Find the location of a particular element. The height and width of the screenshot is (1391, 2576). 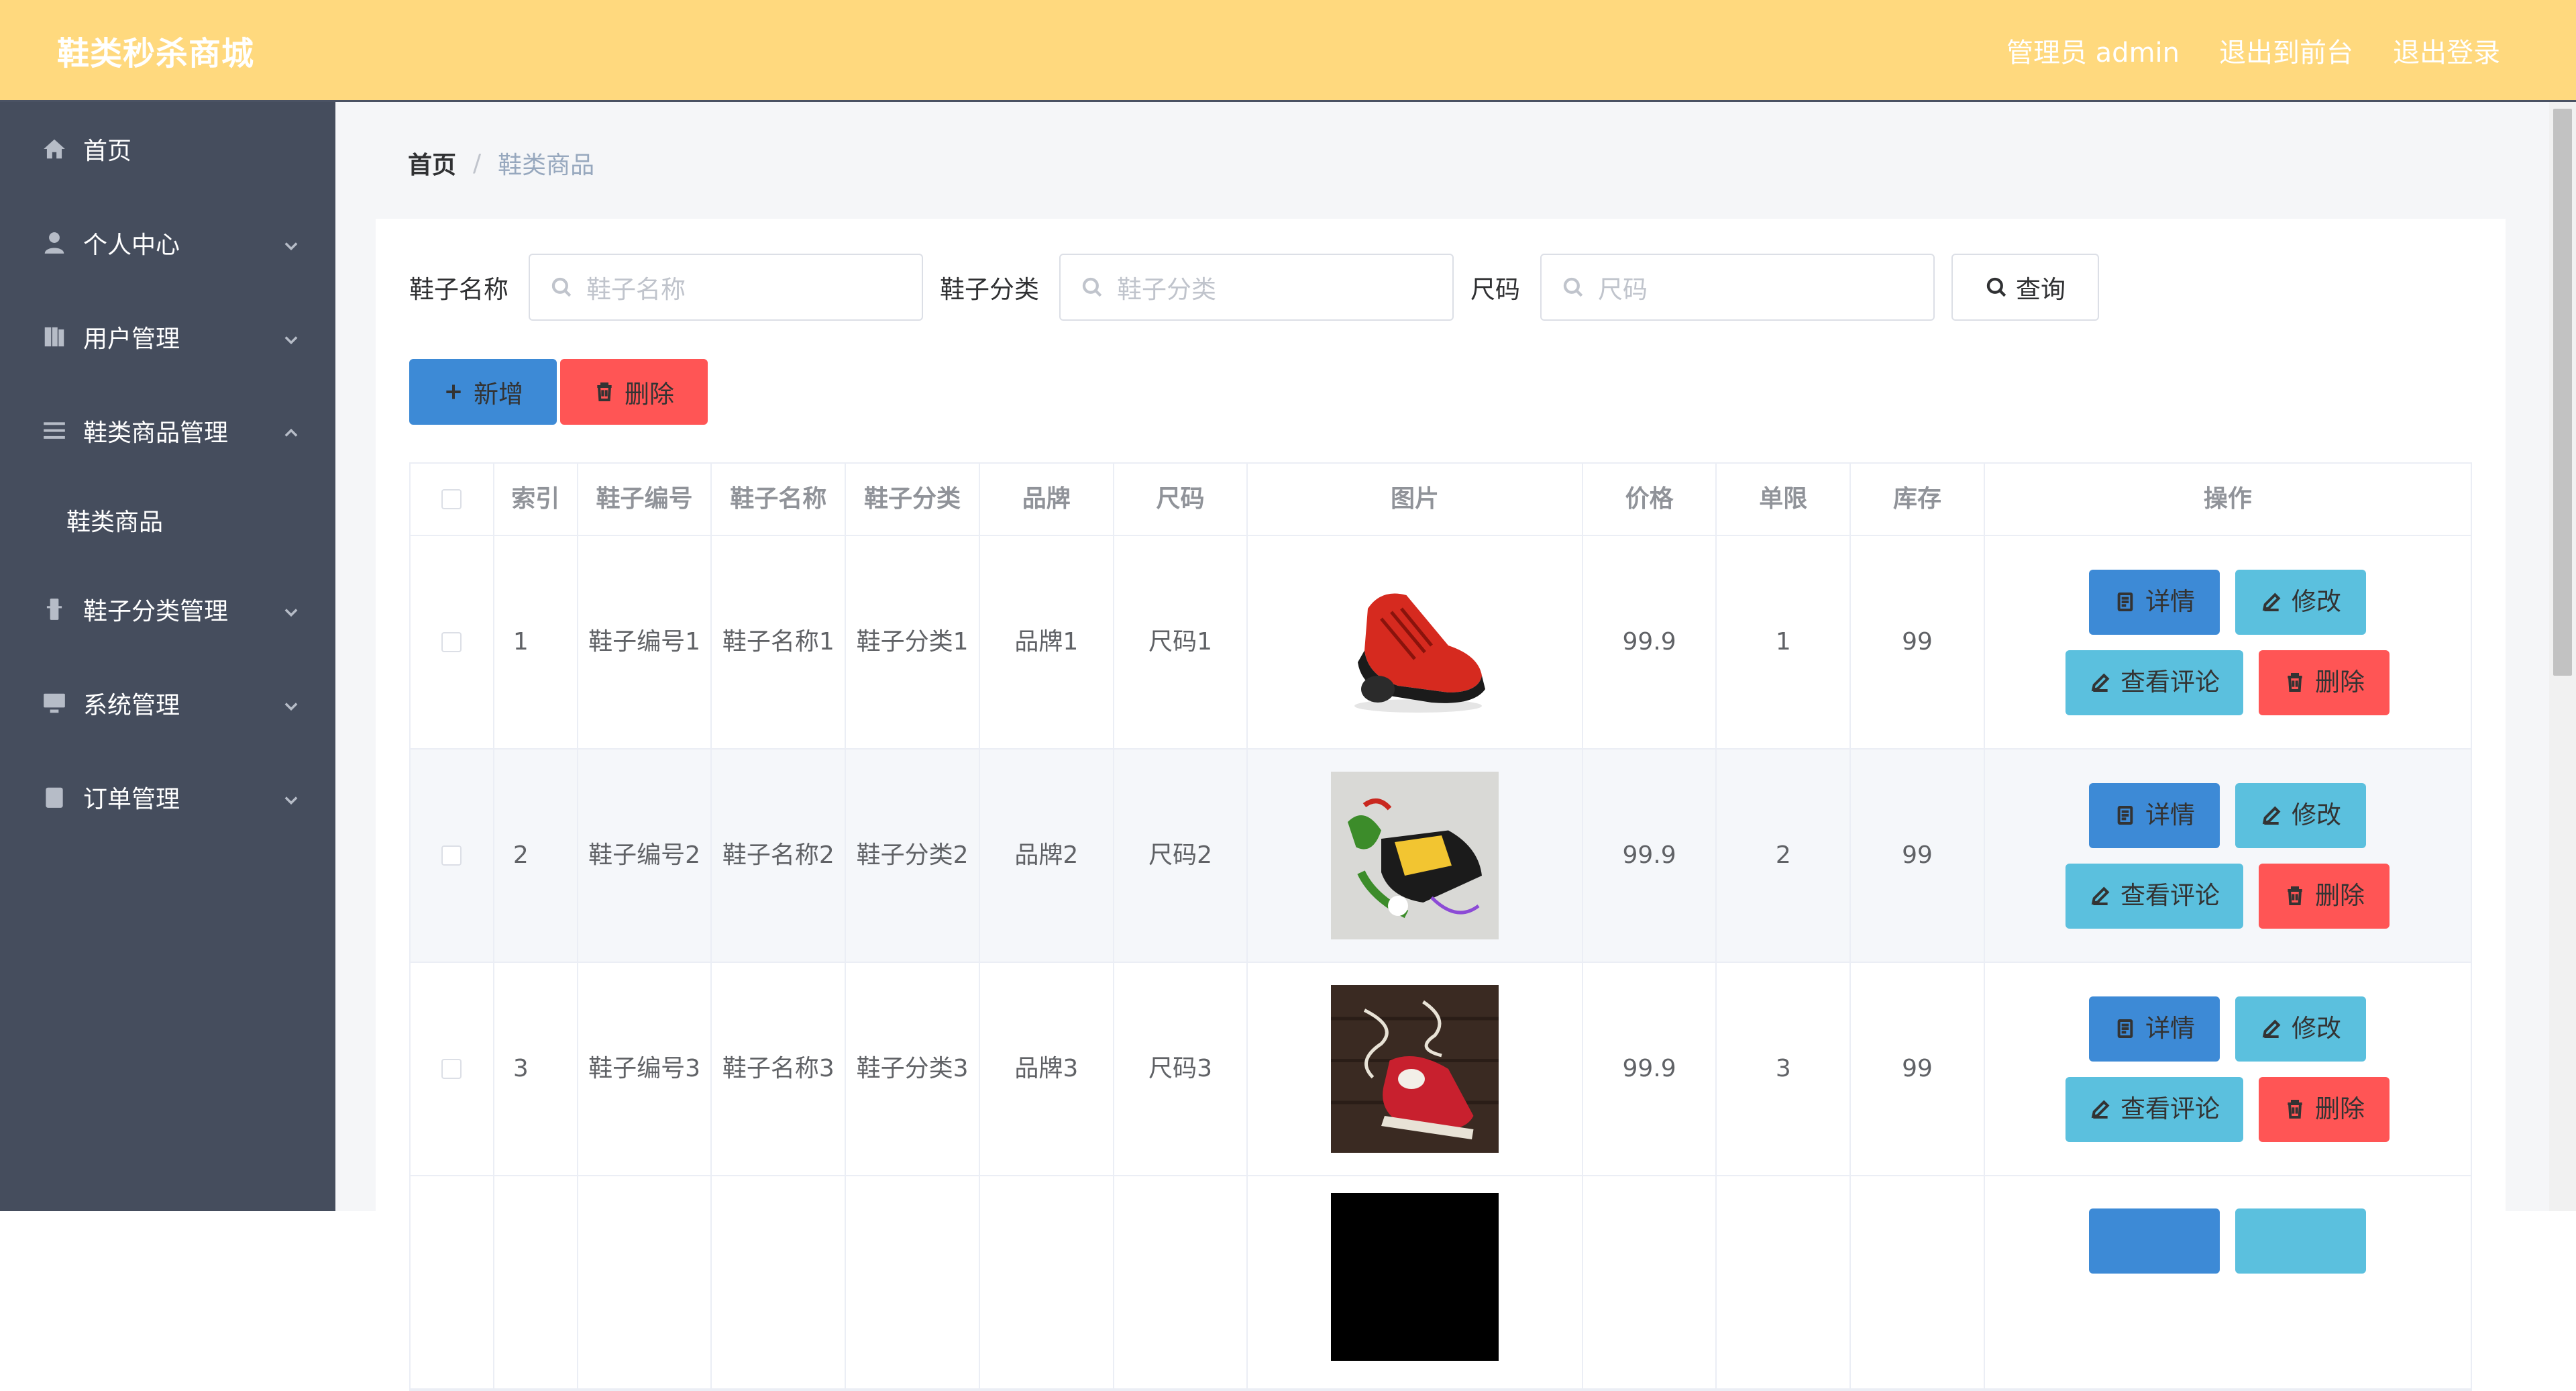

sidebar-item-profile: 个人中心 is located at coordinates (167, 243).